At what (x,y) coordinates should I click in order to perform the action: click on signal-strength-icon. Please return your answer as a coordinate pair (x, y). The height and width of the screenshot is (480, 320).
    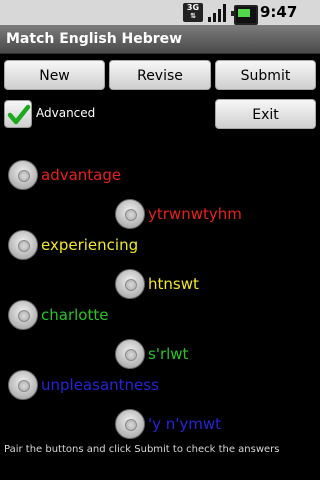
    Looking at the image, I should click on (217, 12).